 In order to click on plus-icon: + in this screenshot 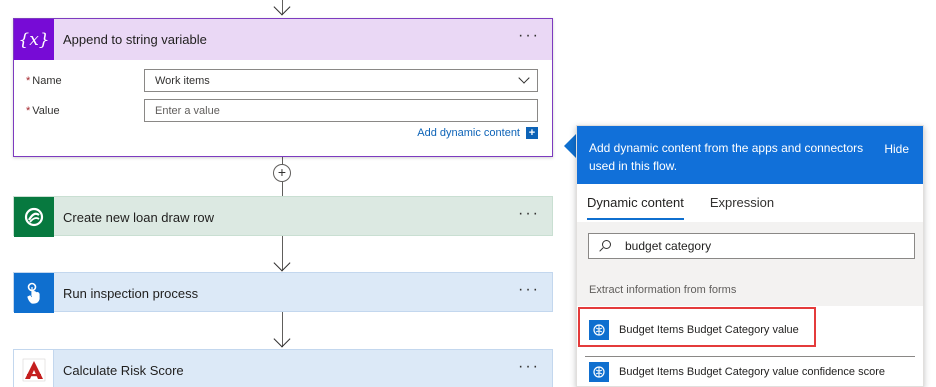, I will do `click(532, 133)`.